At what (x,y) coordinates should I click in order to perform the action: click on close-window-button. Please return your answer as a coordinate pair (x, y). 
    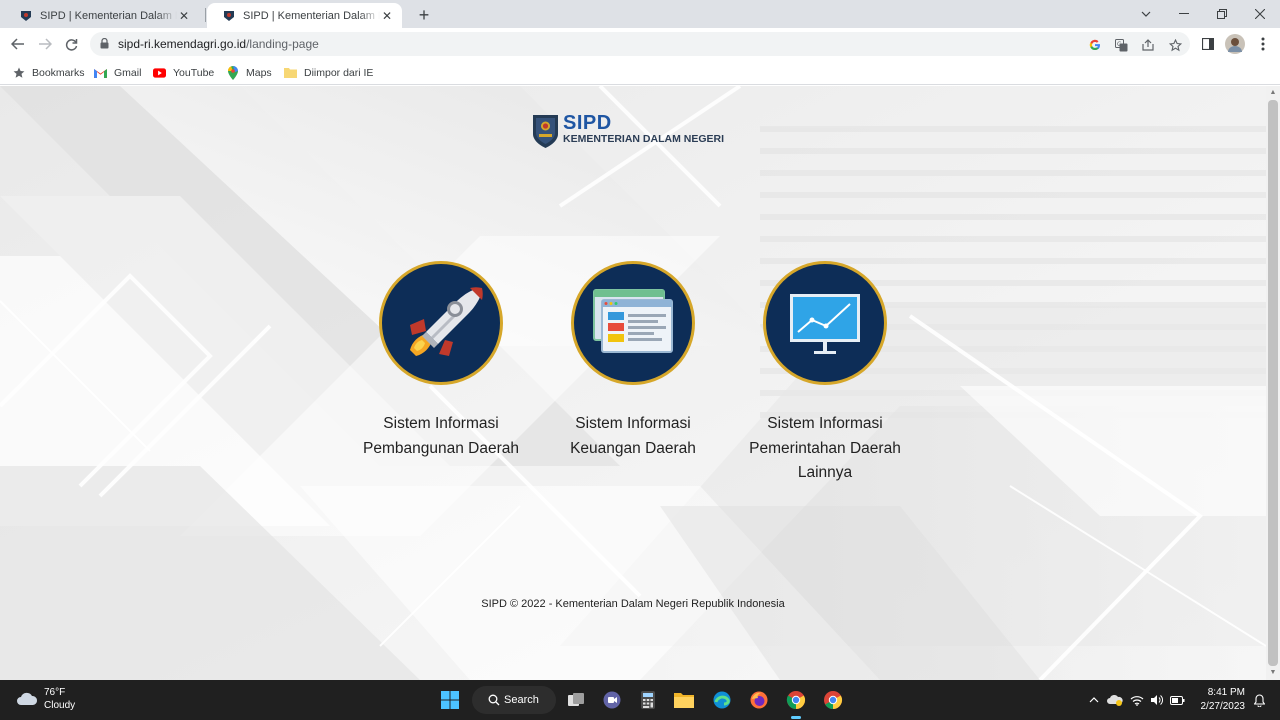
    Looking at the image, I should click on (1260, 14).